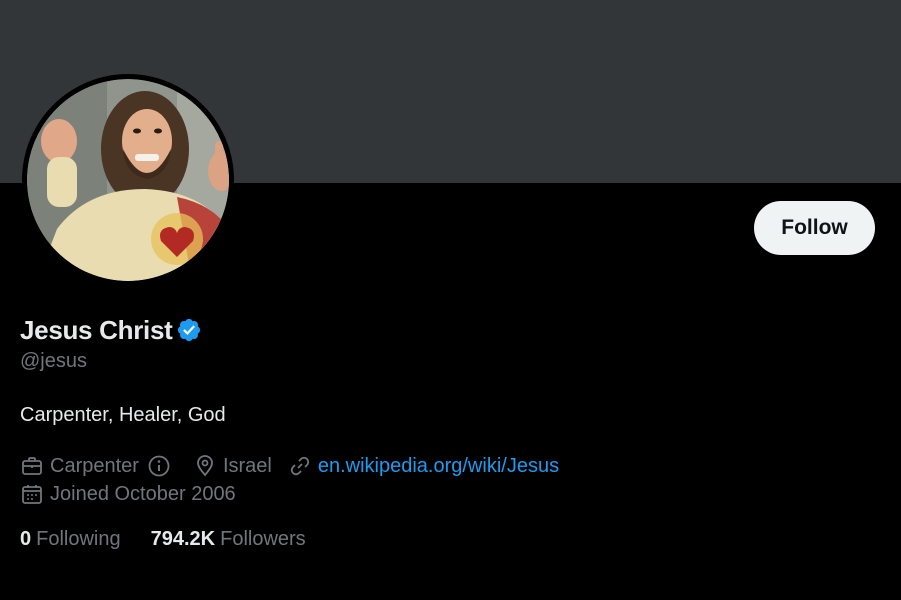 The image size is (901, 600). I want to click on followers-stat: 794.2K Followers, so click(228, 539).